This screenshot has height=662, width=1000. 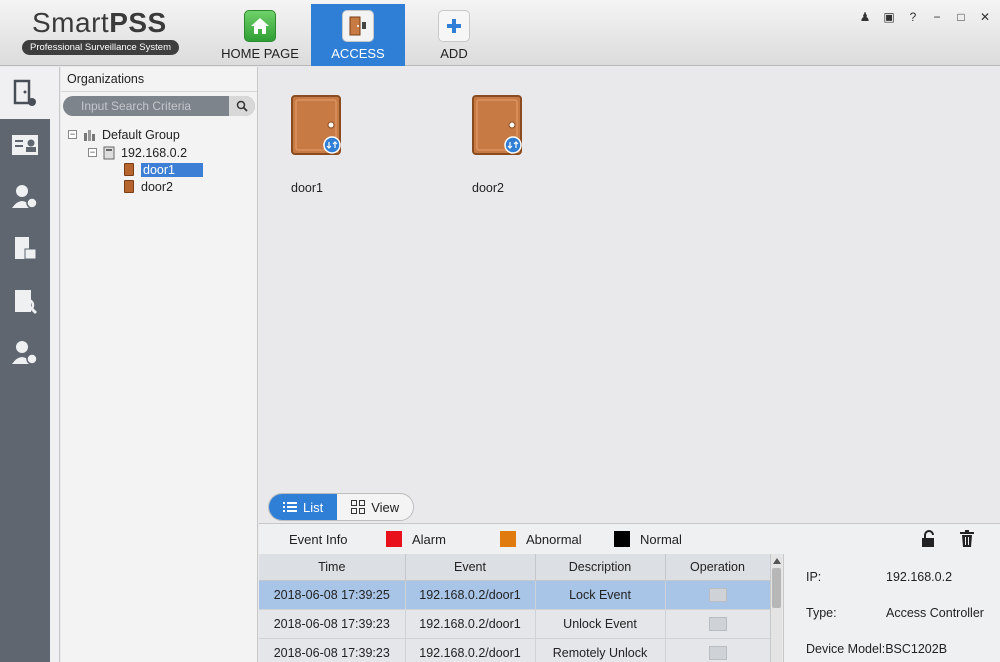 I want to click on unlock-icon, so click(x=928, y=539).